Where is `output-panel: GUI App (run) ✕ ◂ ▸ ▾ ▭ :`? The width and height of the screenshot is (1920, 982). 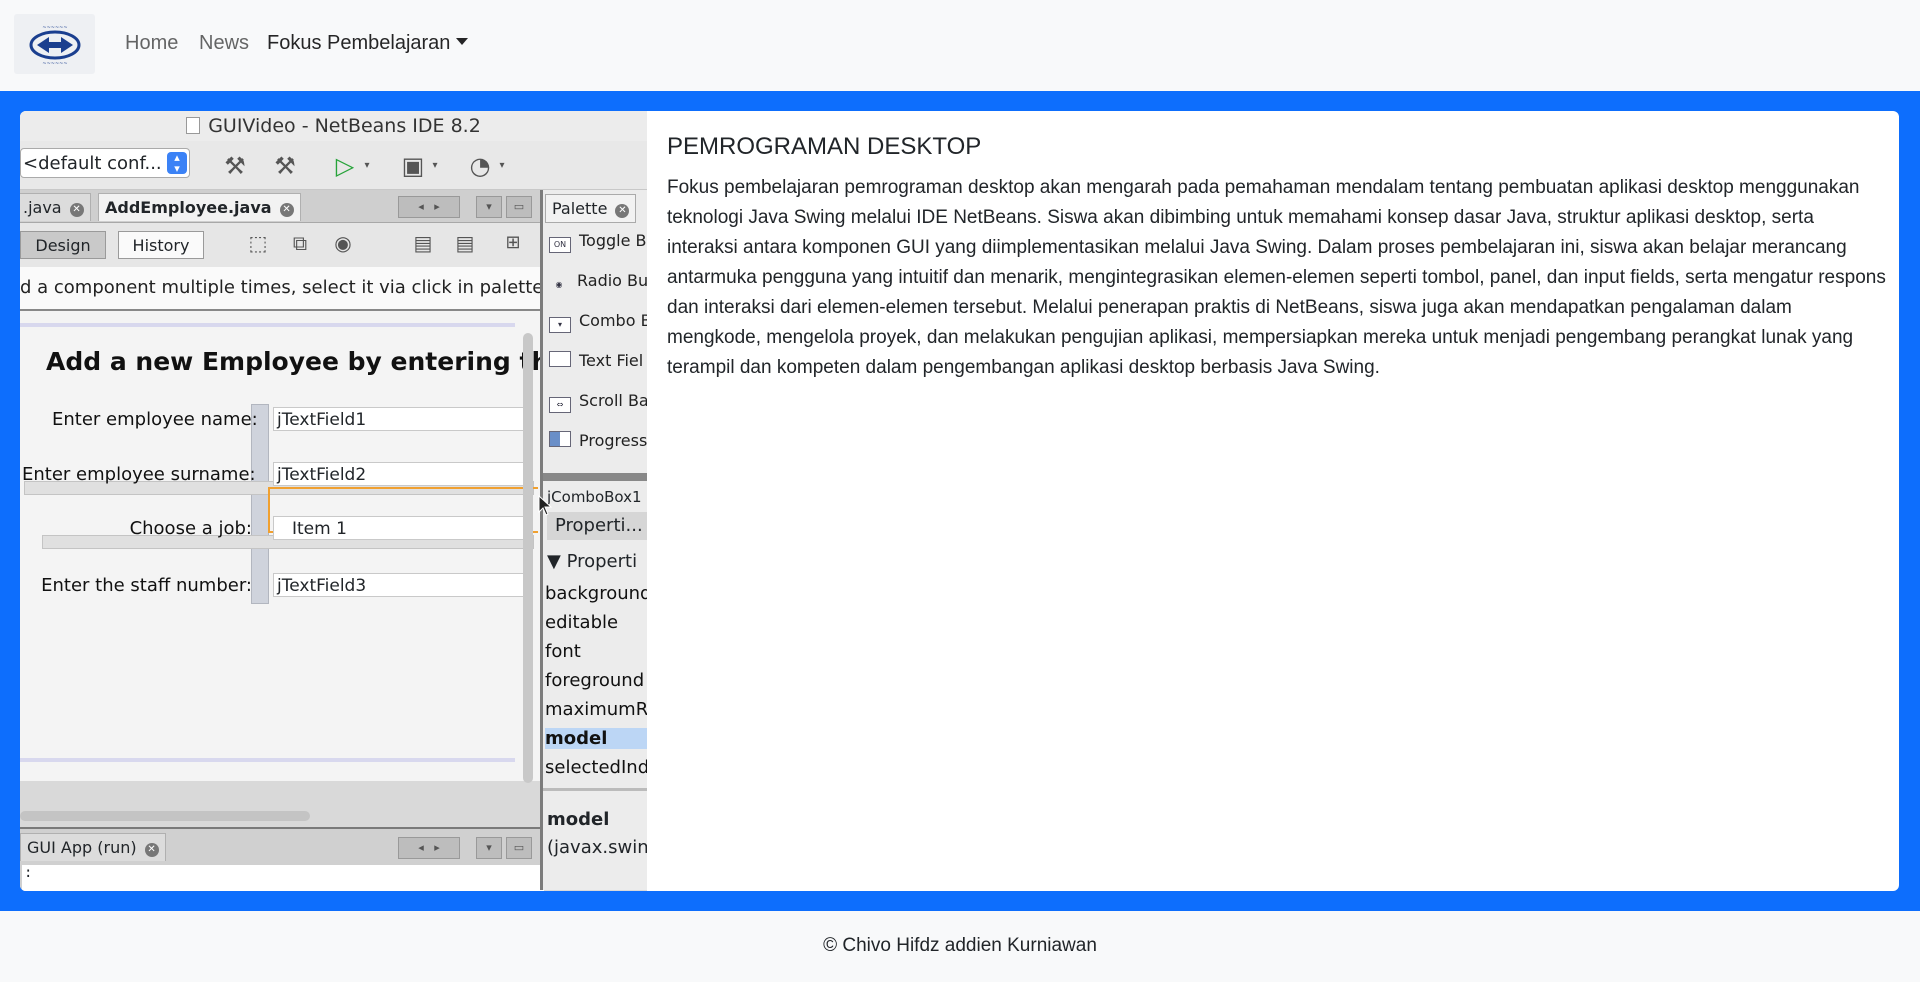 output-panel: GUI App (run) ✕ ◂ ▸ ▾ ▭ : is located at coordinates (282, 859).